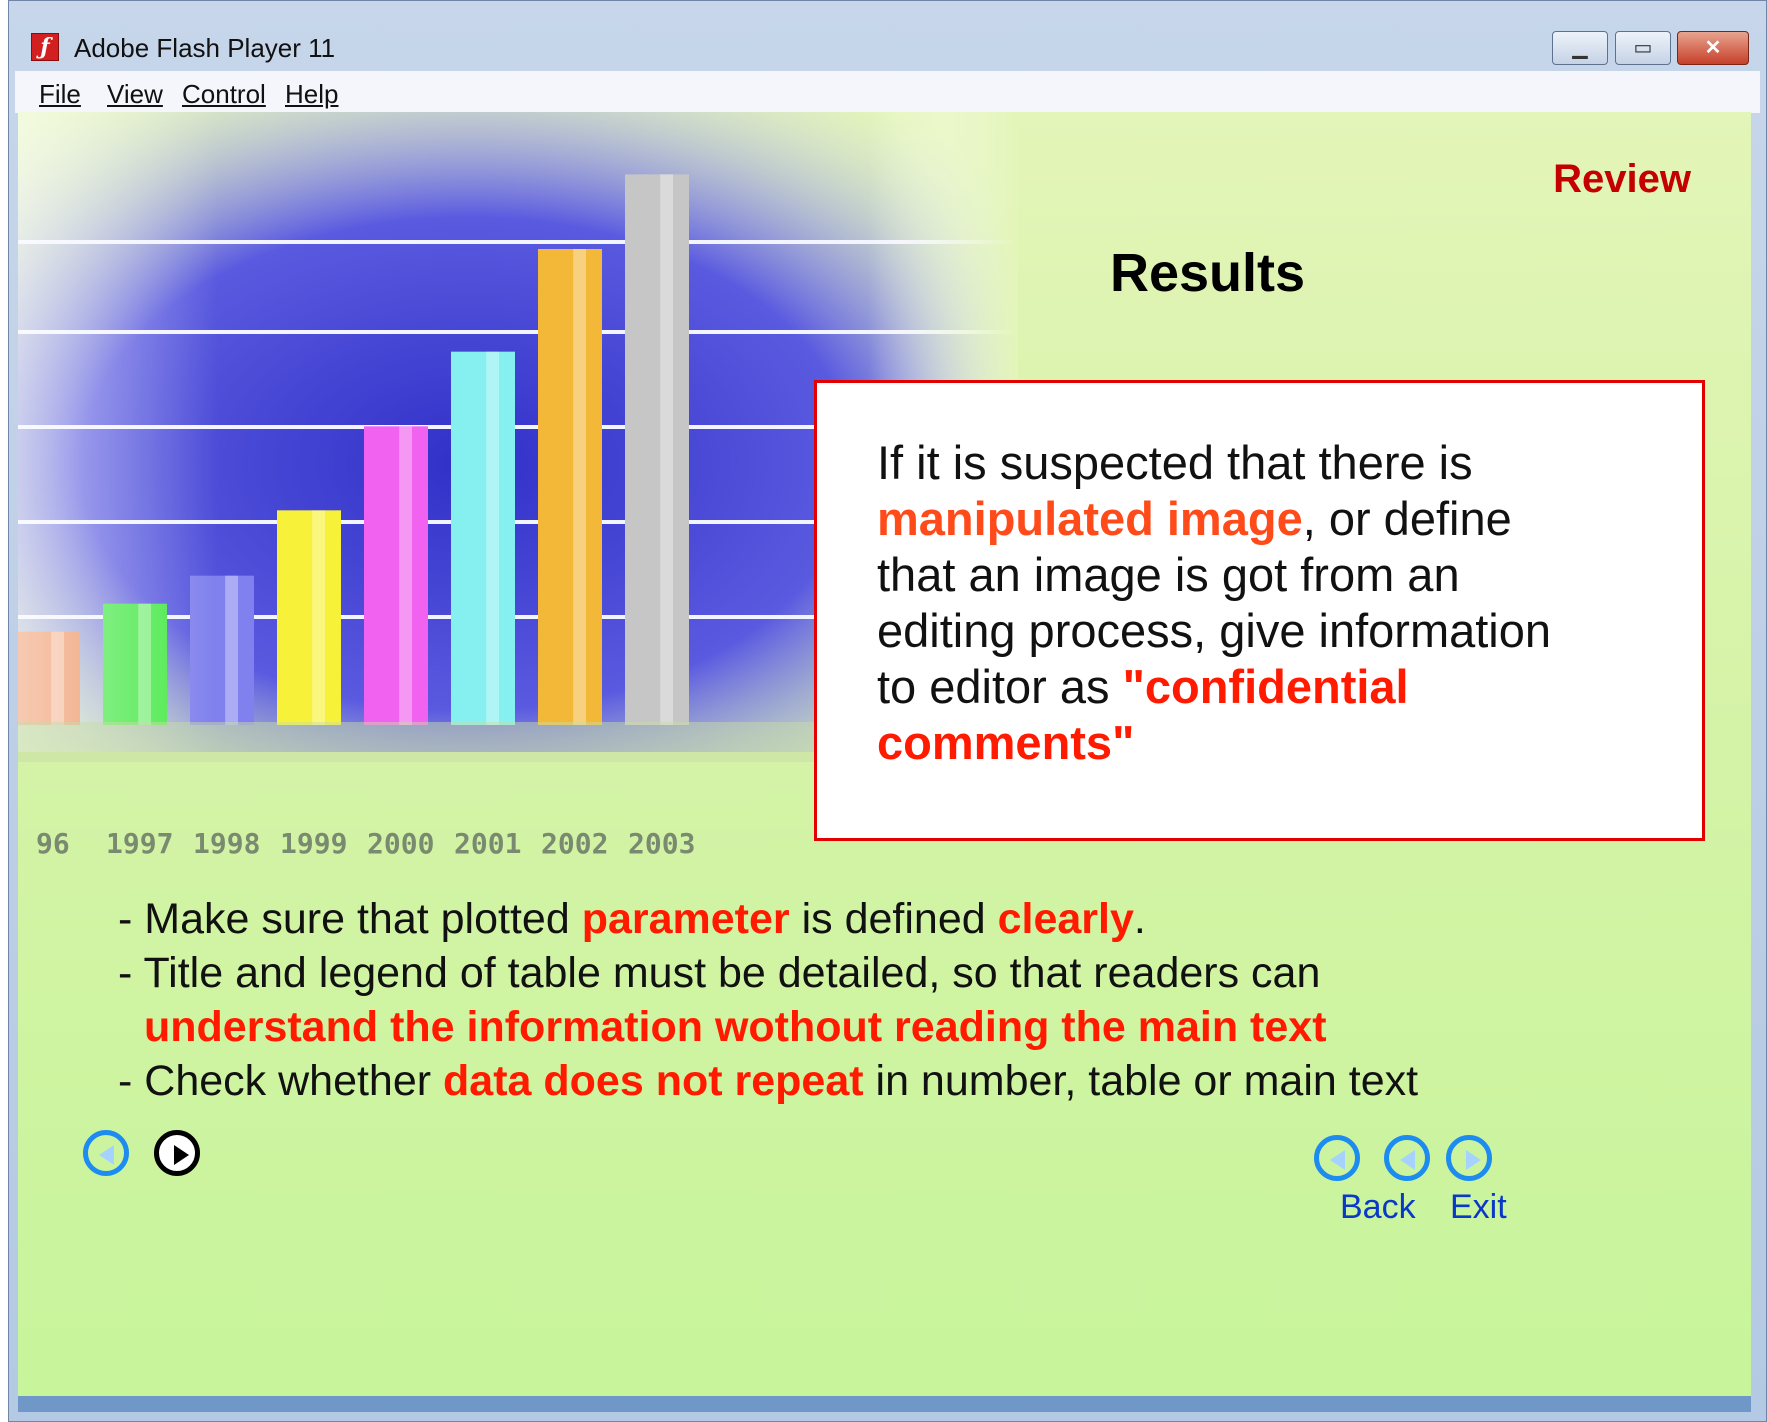  I want to click on maximize-button: ▭, so click(1643, 48).